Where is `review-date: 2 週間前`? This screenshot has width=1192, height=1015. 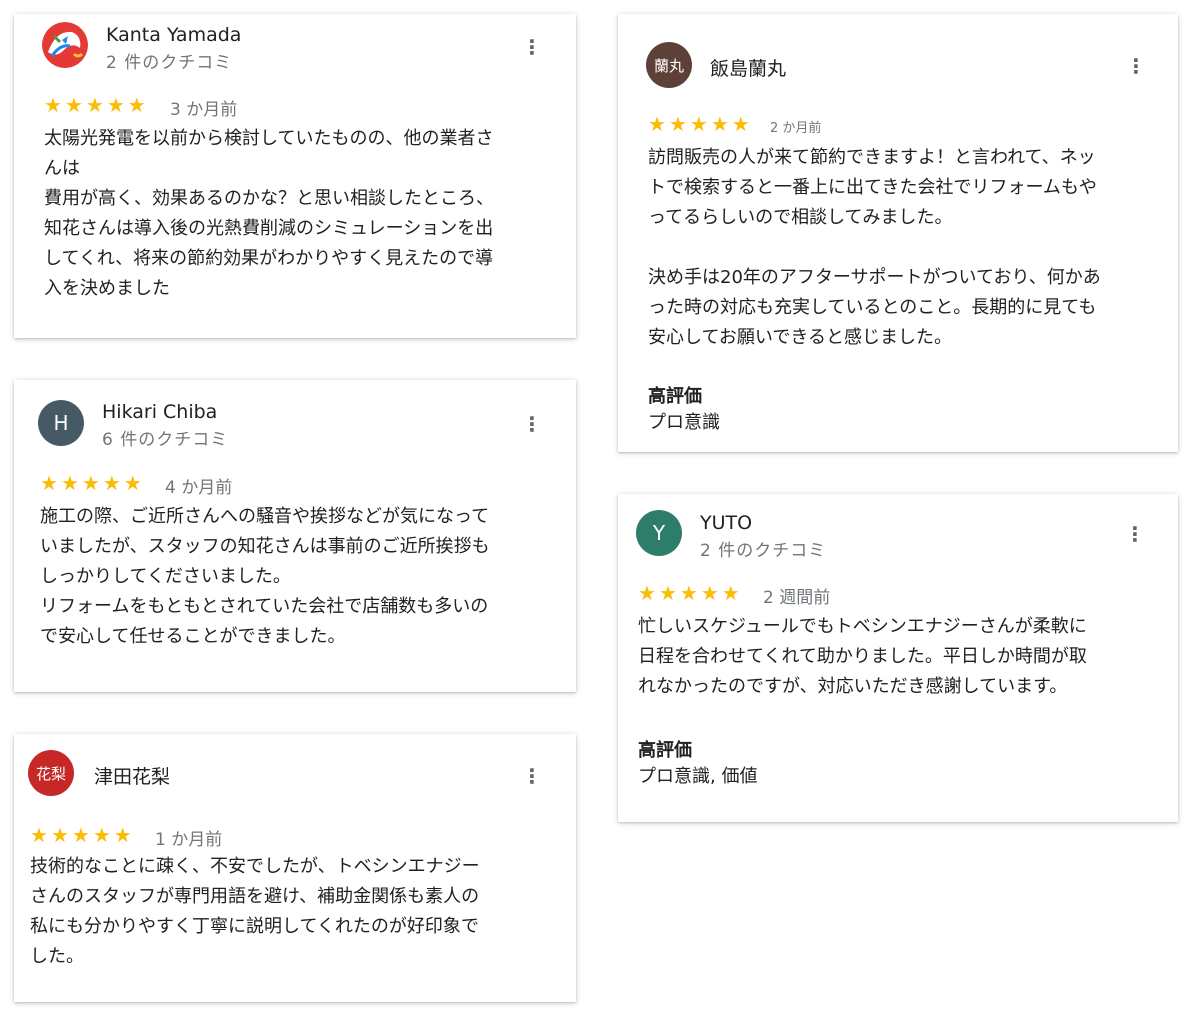 review-date: 2 週間前 is located at coordinates (797, 598).